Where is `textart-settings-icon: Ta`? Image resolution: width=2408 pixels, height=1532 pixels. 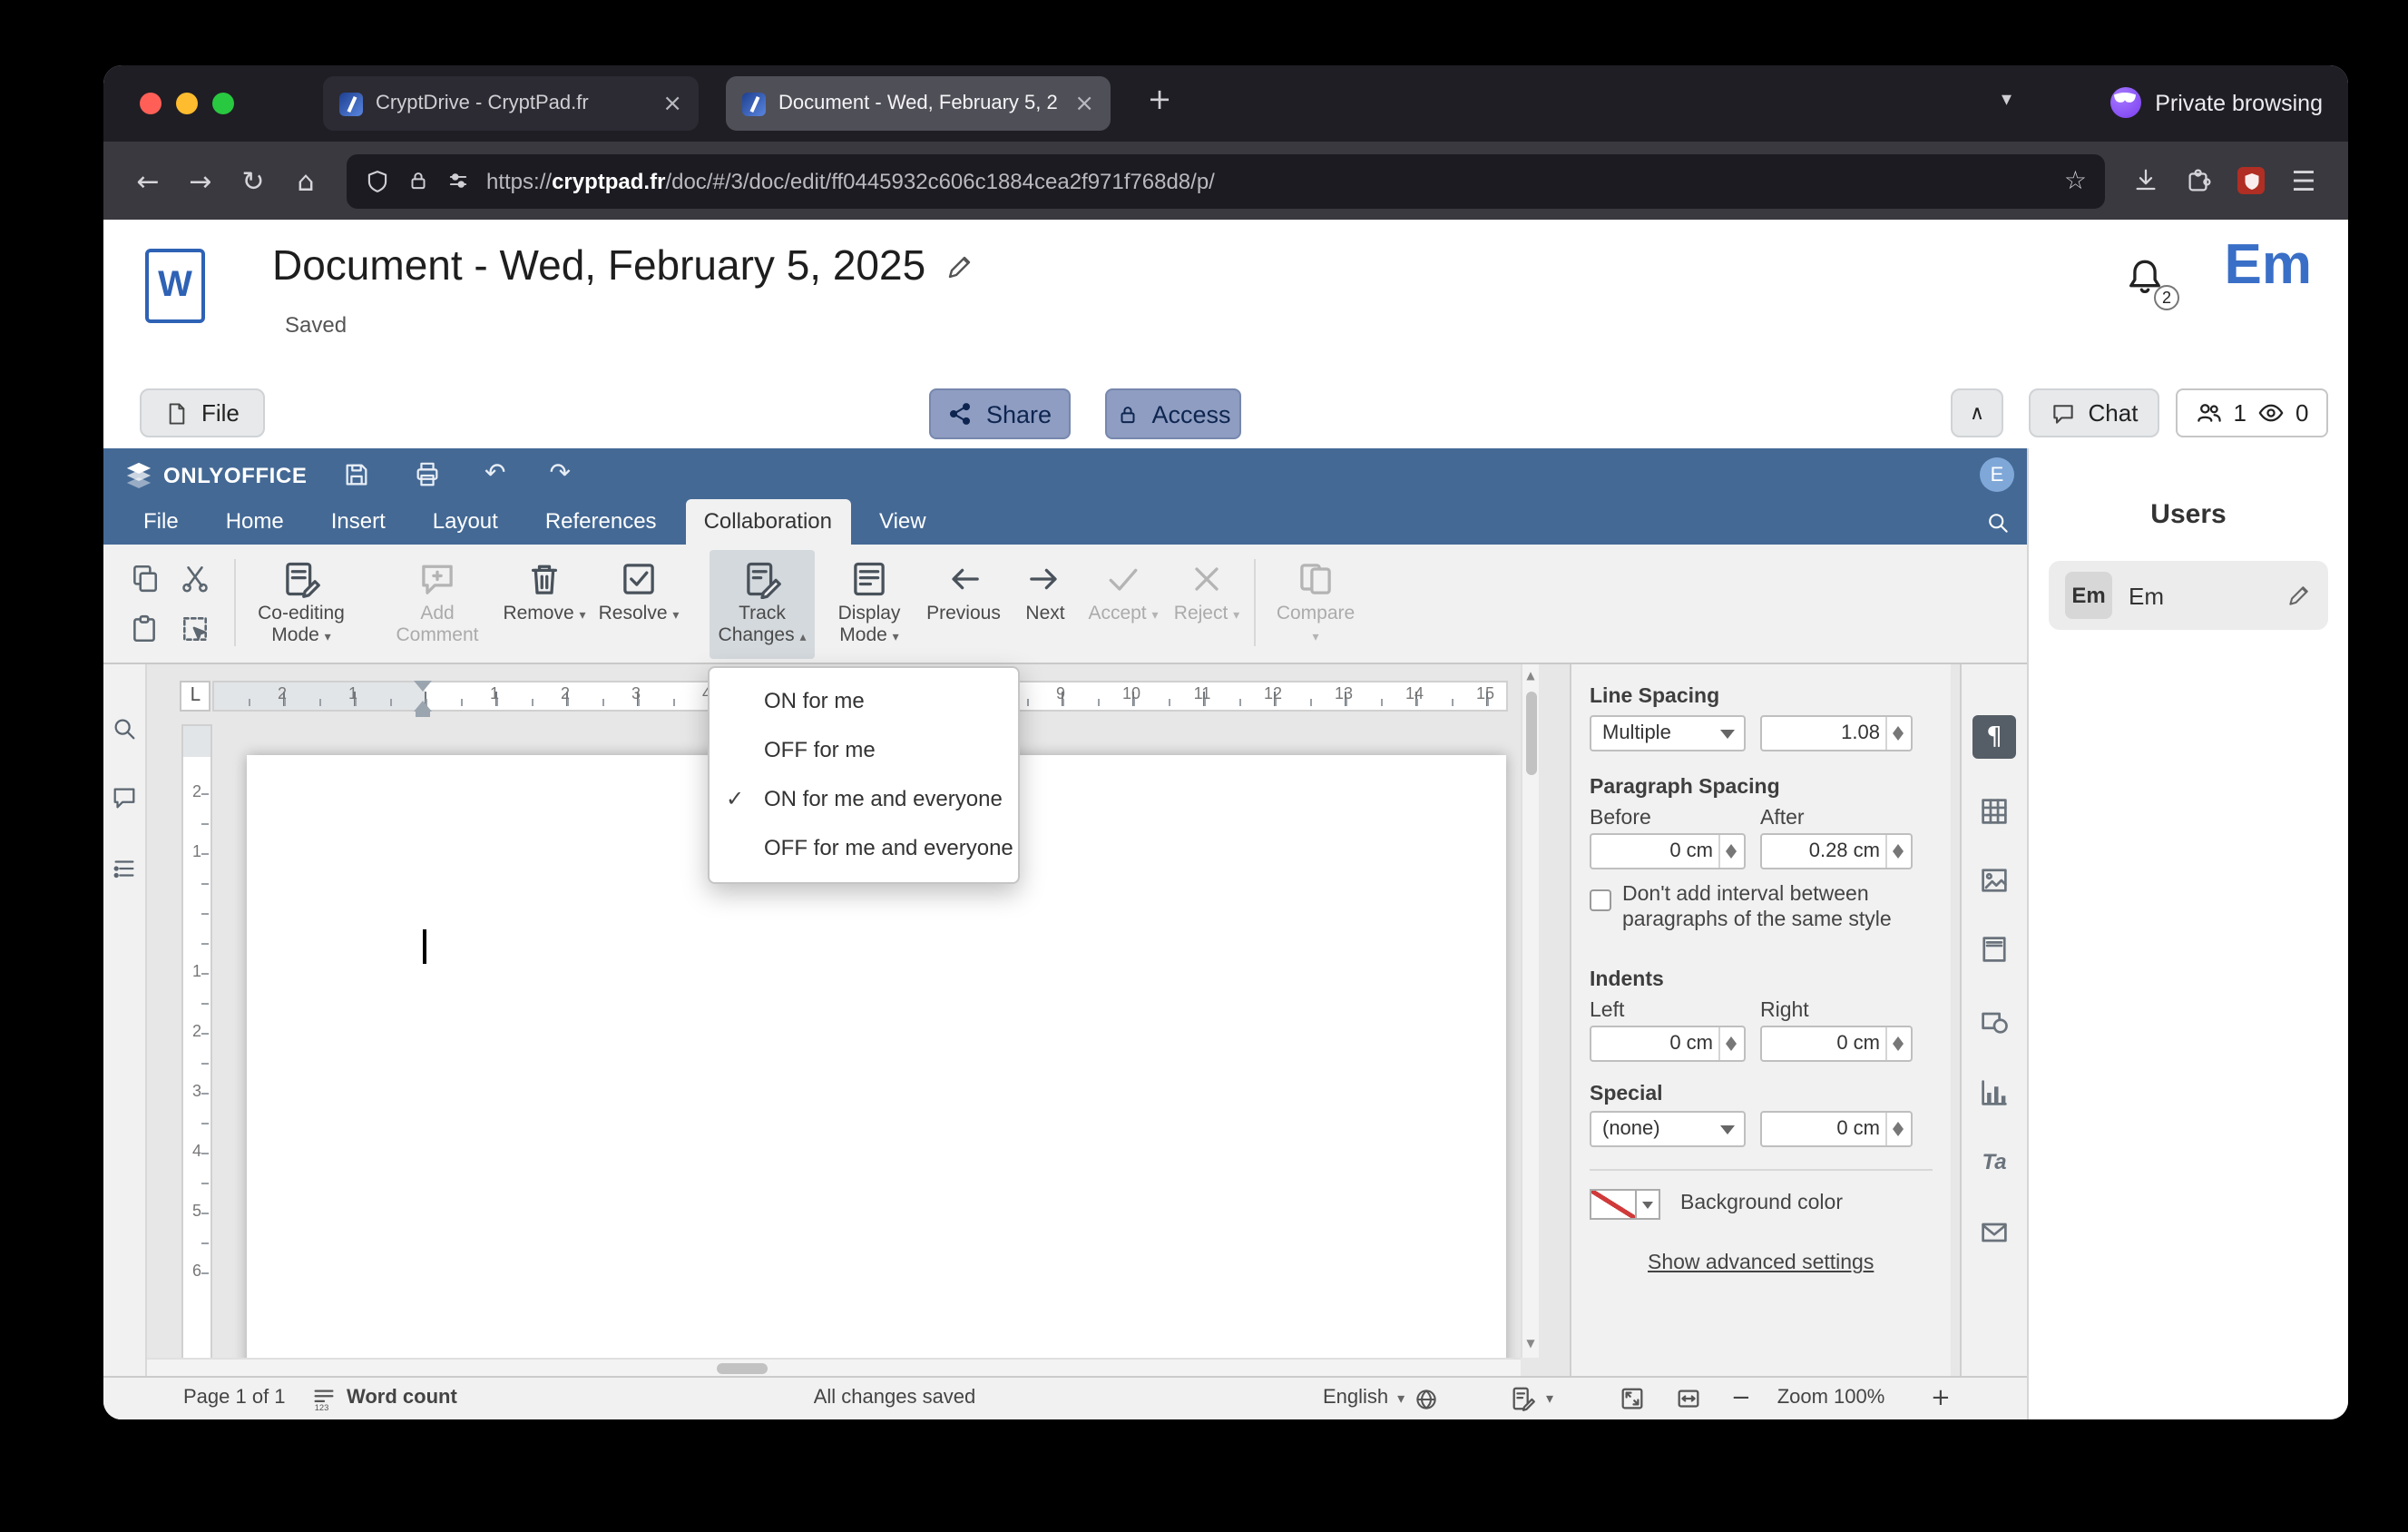 textart-settings-icon: Ta is located at coordinates (1994, 1162).